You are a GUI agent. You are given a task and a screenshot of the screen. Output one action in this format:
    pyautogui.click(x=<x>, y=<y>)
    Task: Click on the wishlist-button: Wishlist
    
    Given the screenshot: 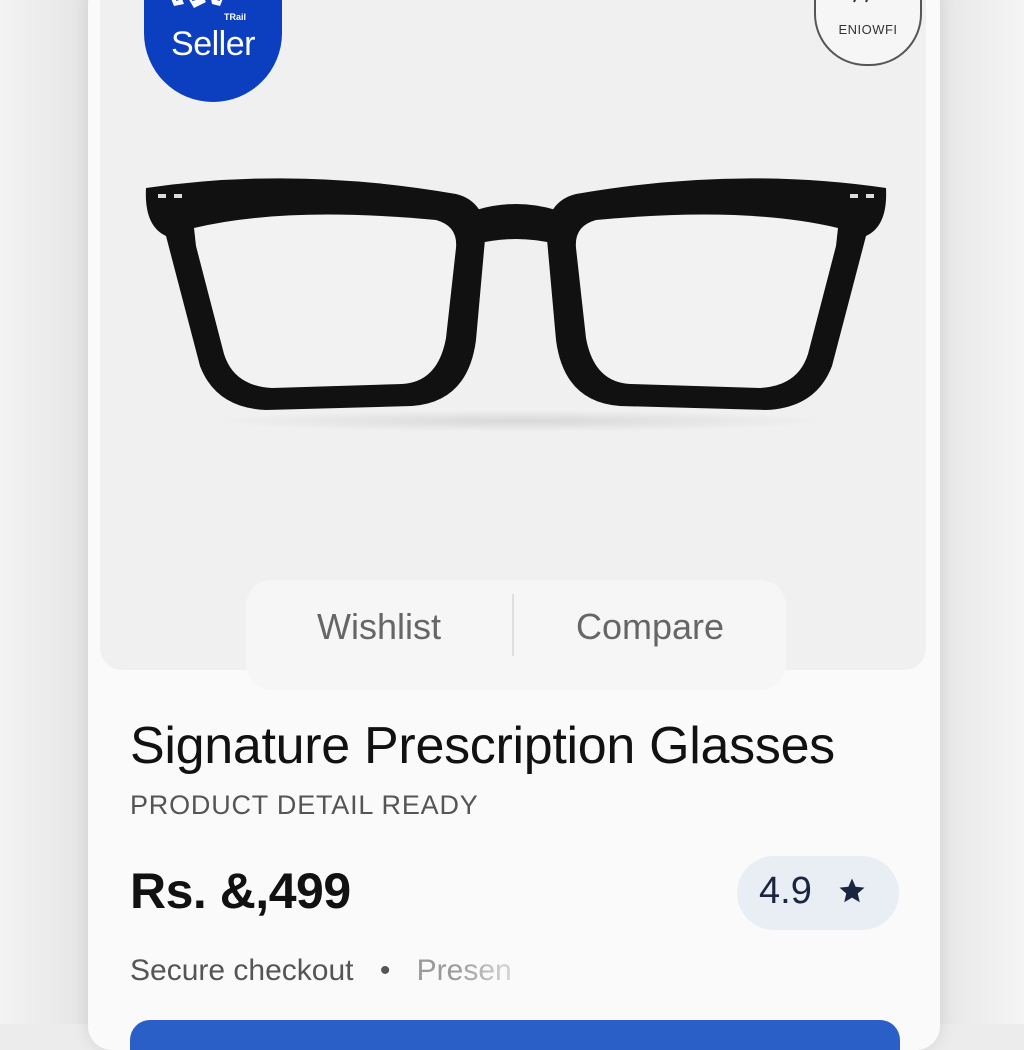 What is the action you would take?
    pyautogui.click(x=379, y=627)
    